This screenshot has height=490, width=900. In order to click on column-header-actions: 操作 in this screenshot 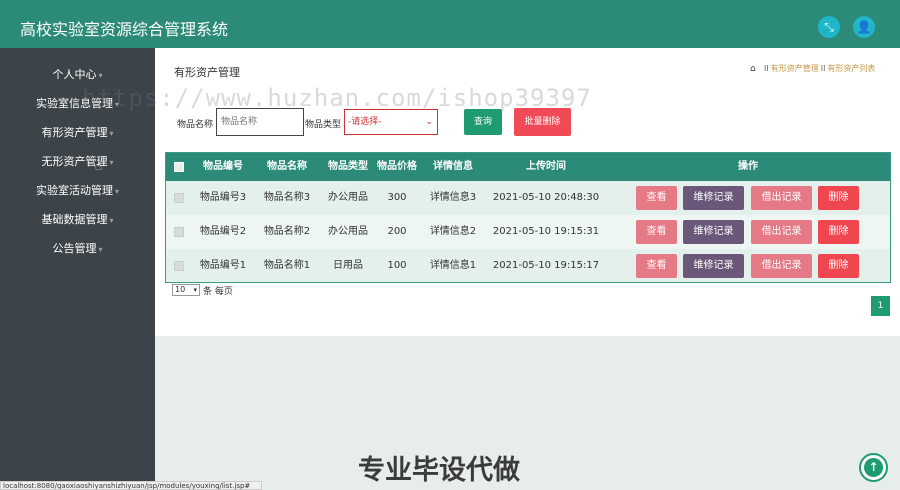, I will do `click(748, 166)`.